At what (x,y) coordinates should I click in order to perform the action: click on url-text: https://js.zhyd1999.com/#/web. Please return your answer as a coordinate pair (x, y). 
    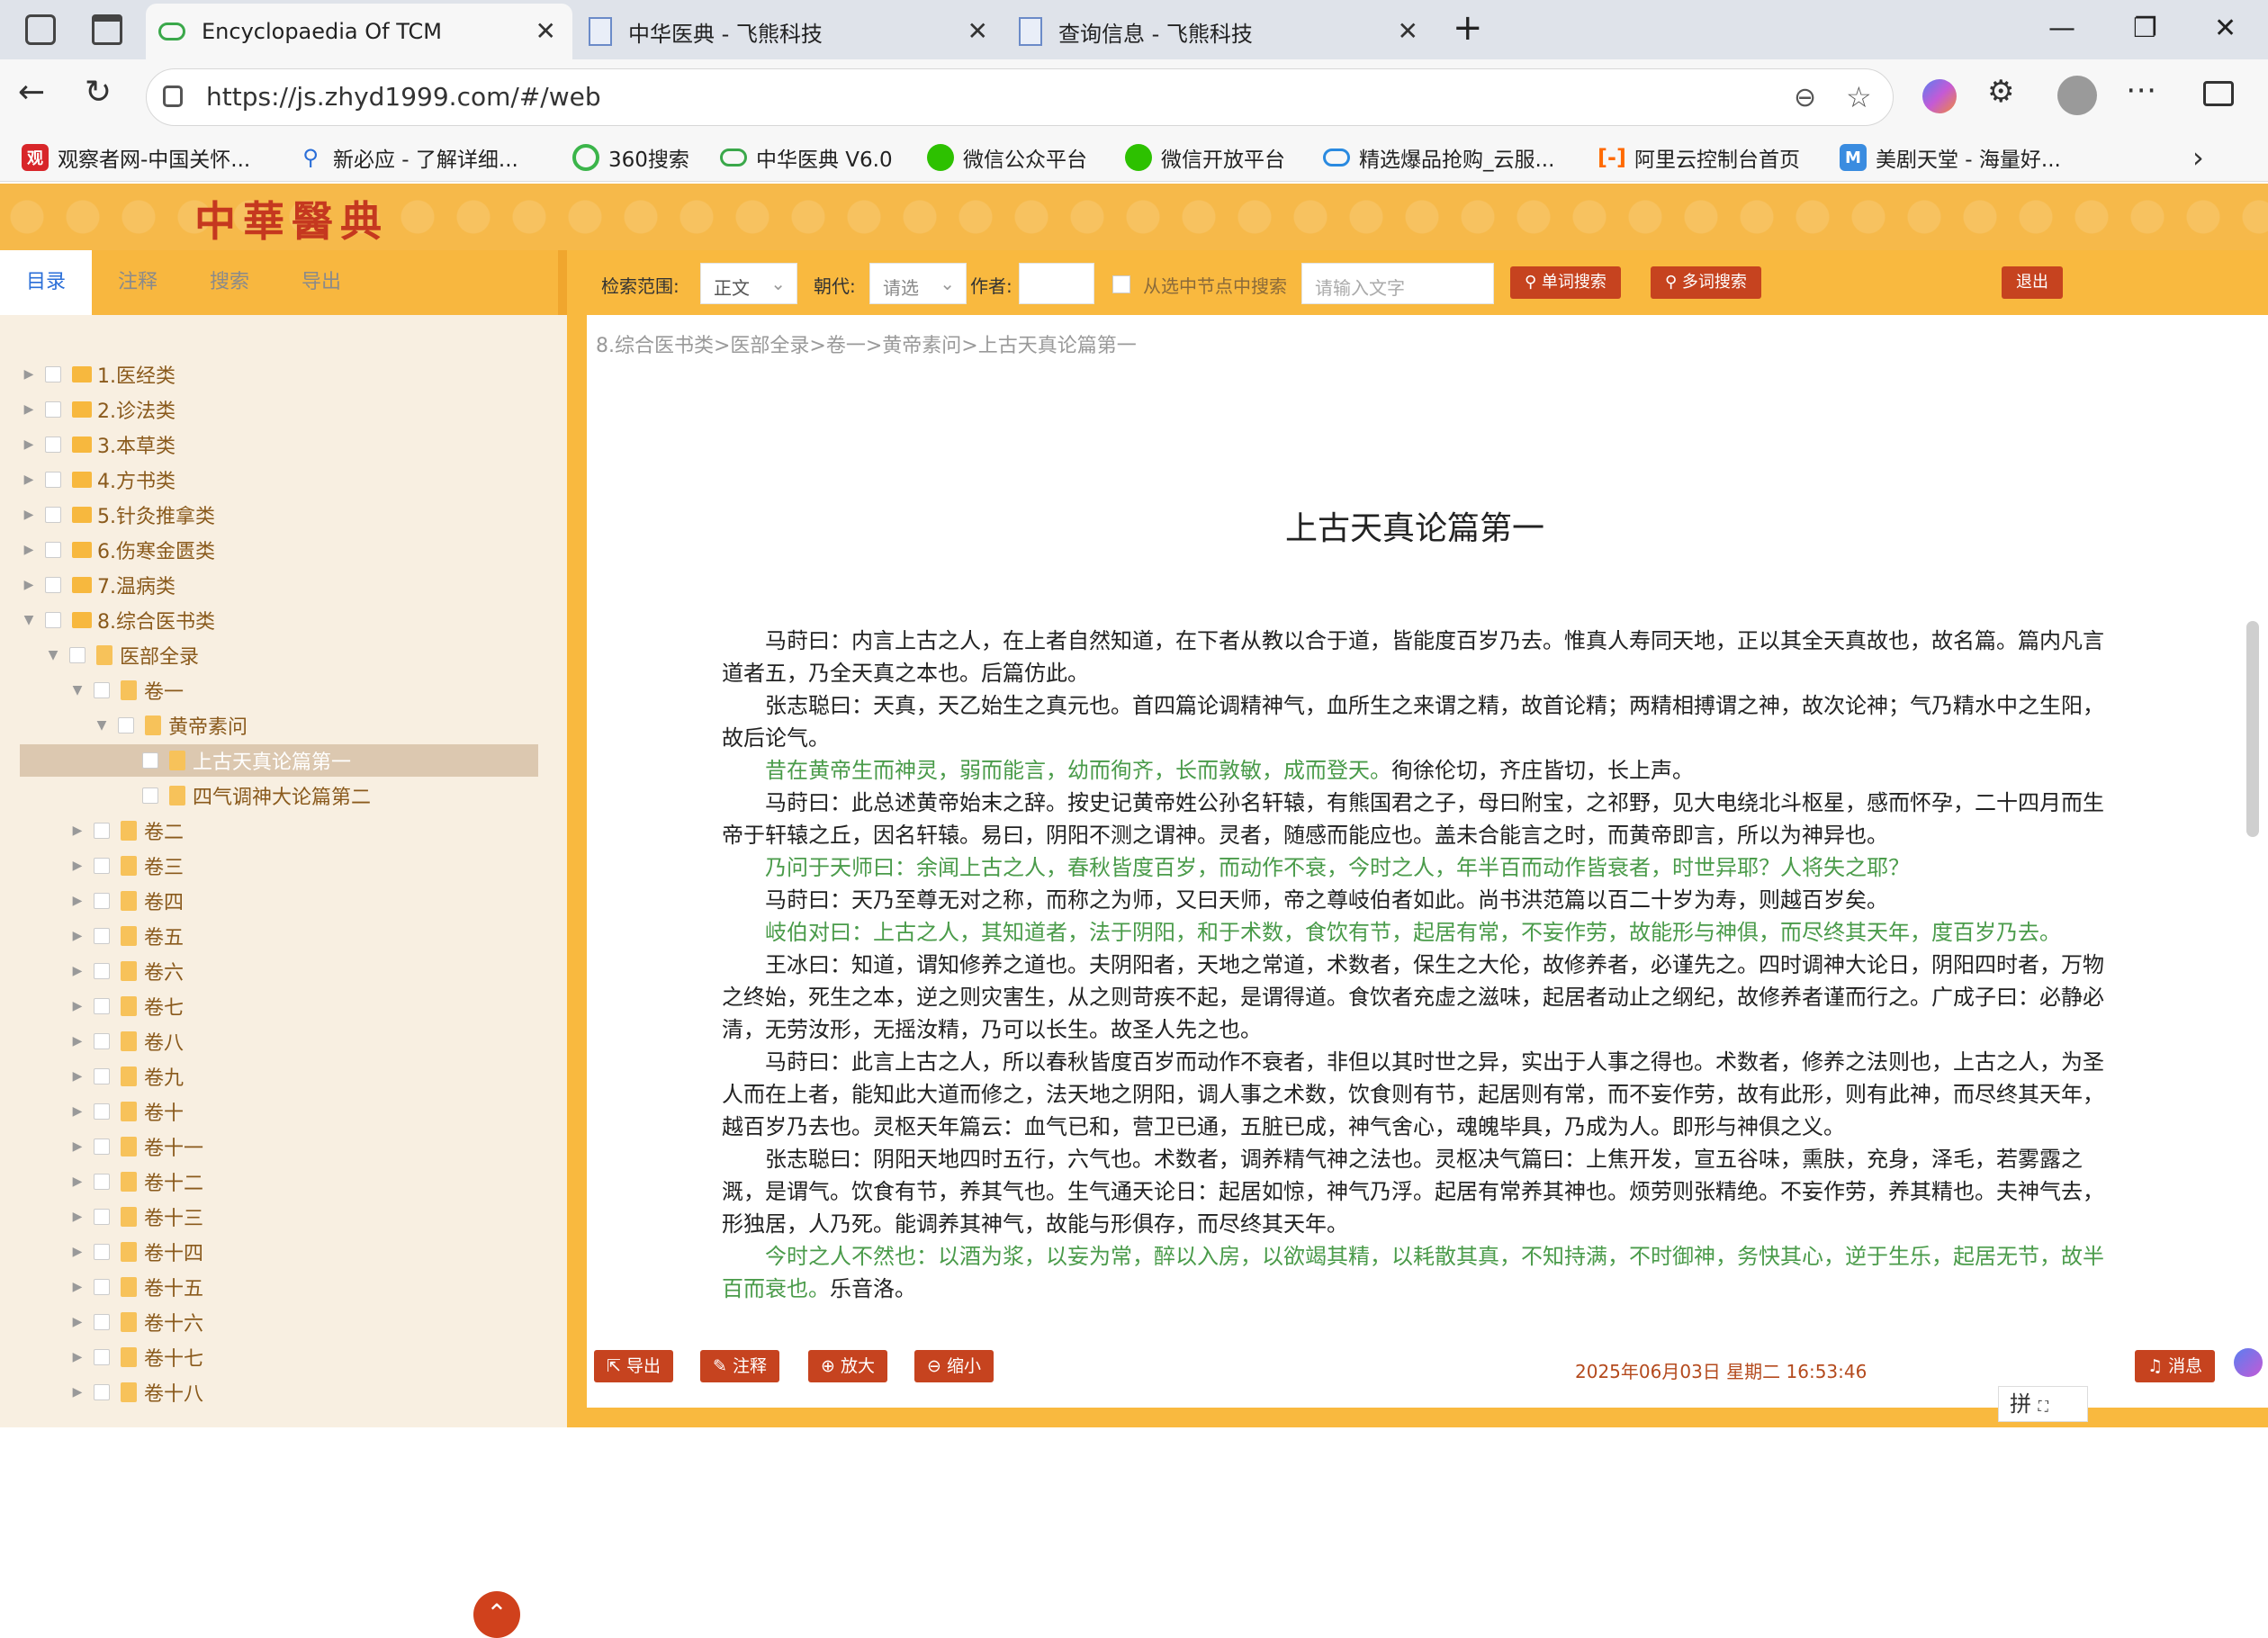
    Looking at the image, I should click on (404, 97).